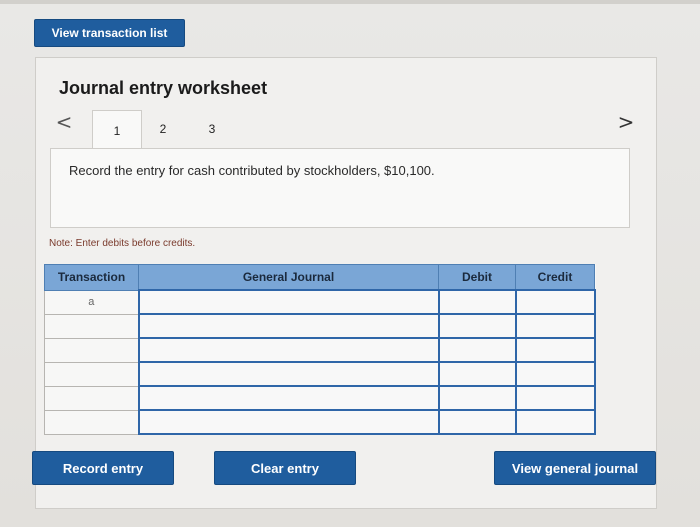 Image resolution: width=700 pixels, height=527 pixels. What do you see at coordinates (109, 33) in the screenshot?
I see `view-transaction-list-button: View transaction list` at bounding box center [109, 33].